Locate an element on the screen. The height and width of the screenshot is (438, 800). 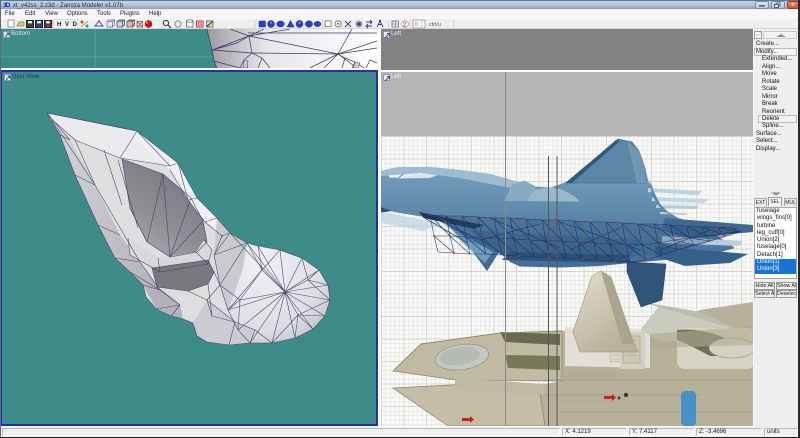
svg-text: 0 is located at coordinates (416, 25).